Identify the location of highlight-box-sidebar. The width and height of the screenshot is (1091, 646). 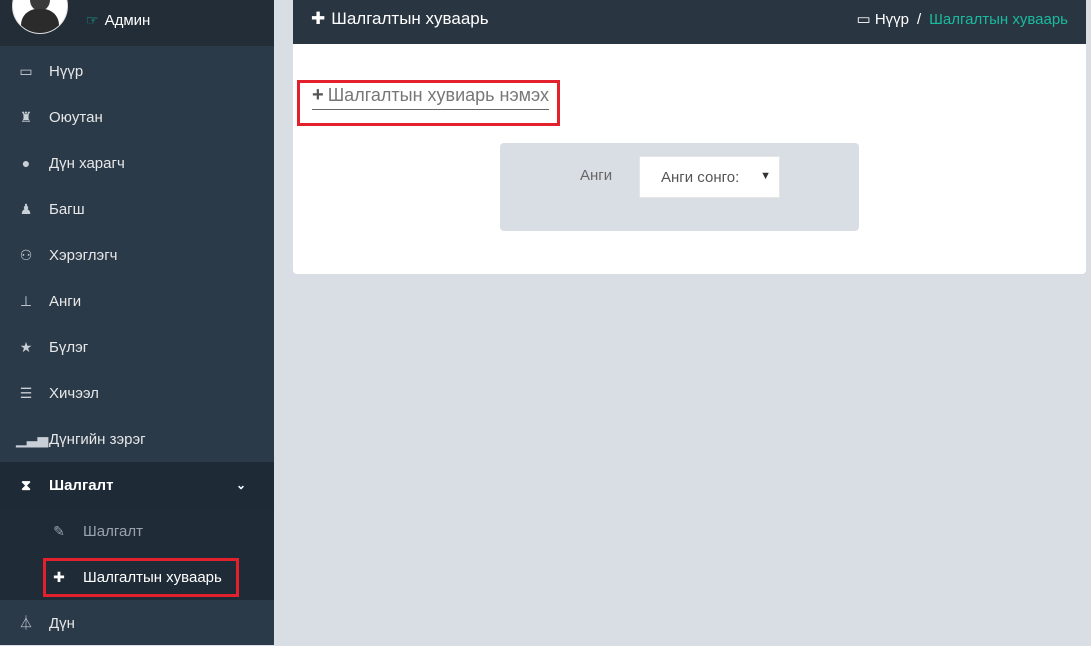
(141, 577).